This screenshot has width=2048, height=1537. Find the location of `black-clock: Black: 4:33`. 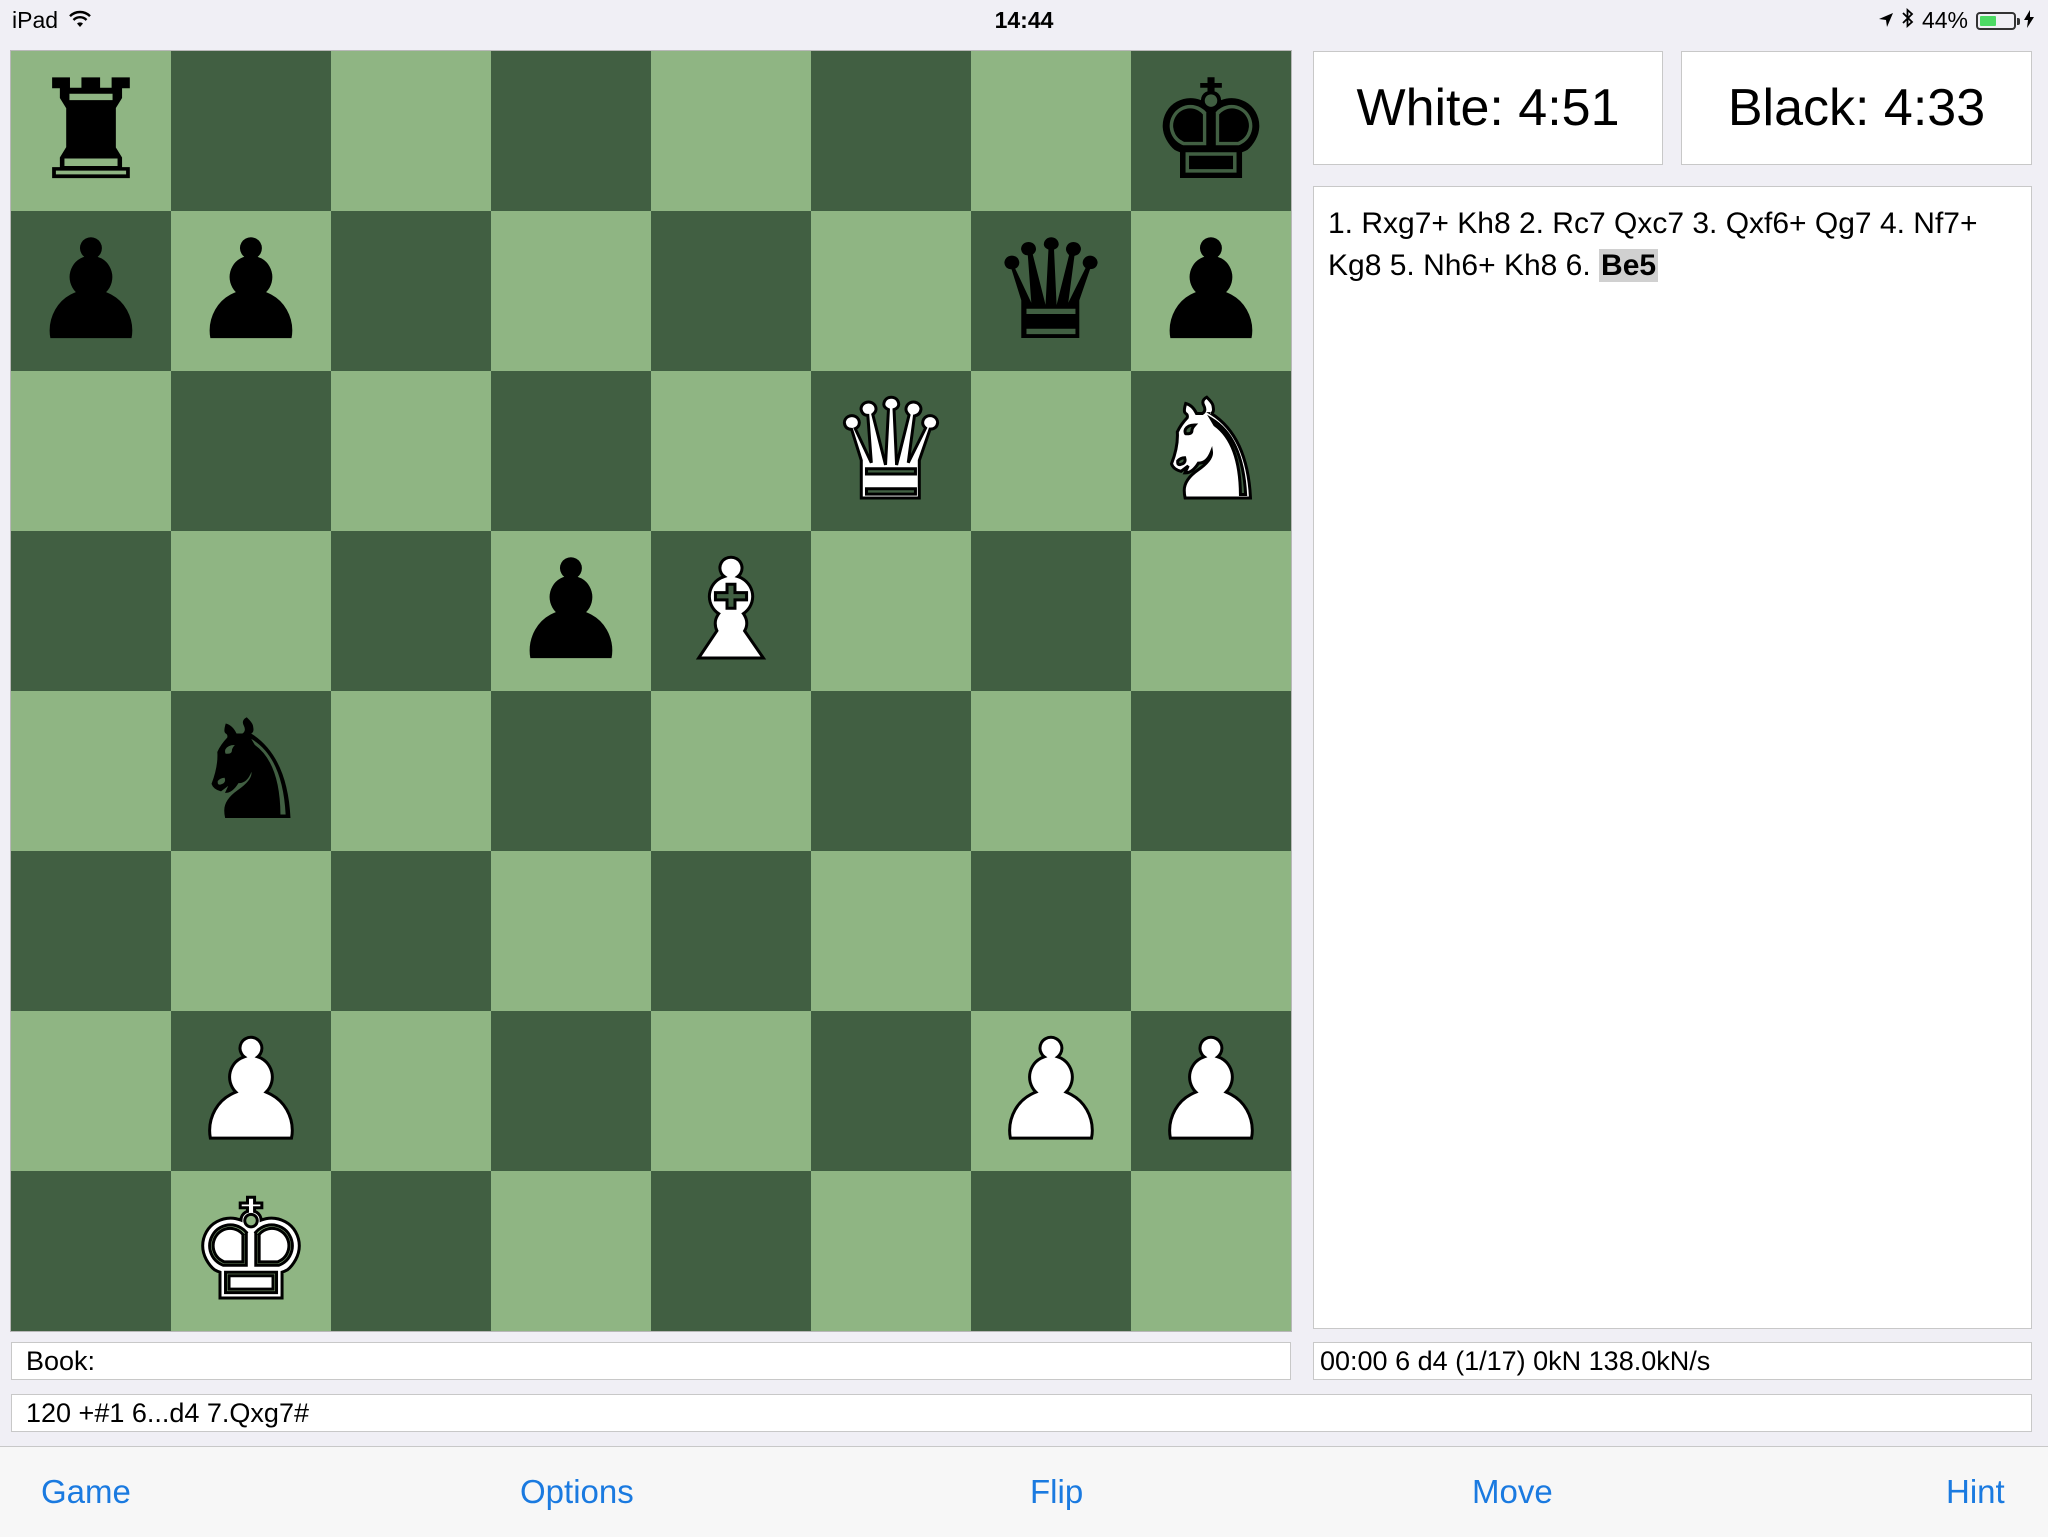

black-clock: Black: 4:33 is located at coordinates (1856, 108).